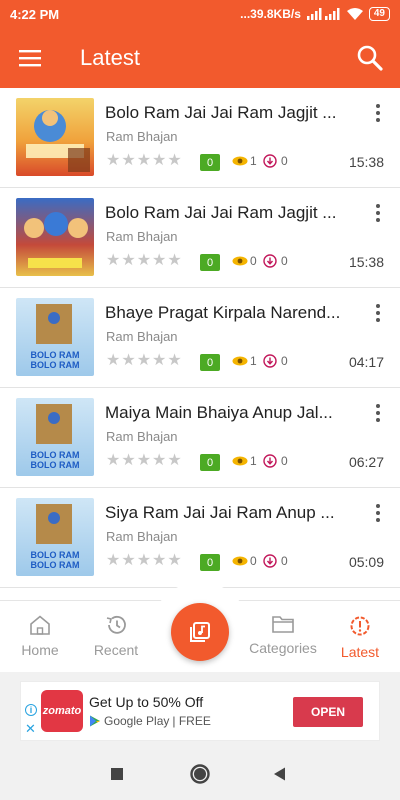 The image size is (400, 800). I want to click on song-duration: 05:09, so click(366, 562).